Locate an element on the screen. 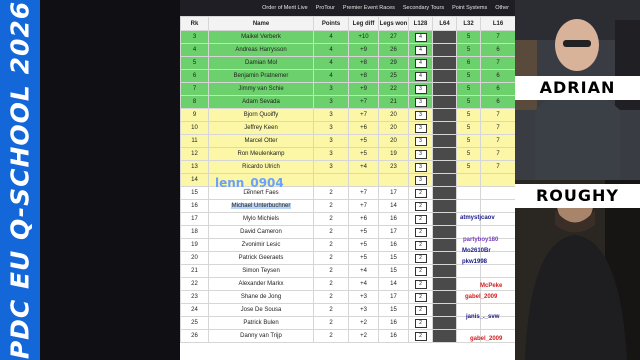  name-cell: Maikel Verberk is located at coordinates (261, 37).